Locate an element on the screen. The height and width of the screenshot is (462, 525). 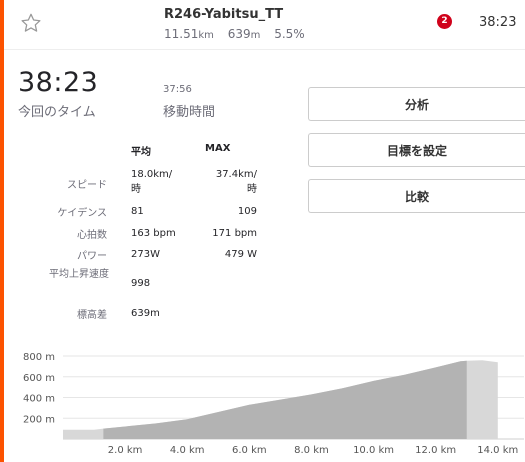
column-header-max: MAX is located at coordinates (218, 148).